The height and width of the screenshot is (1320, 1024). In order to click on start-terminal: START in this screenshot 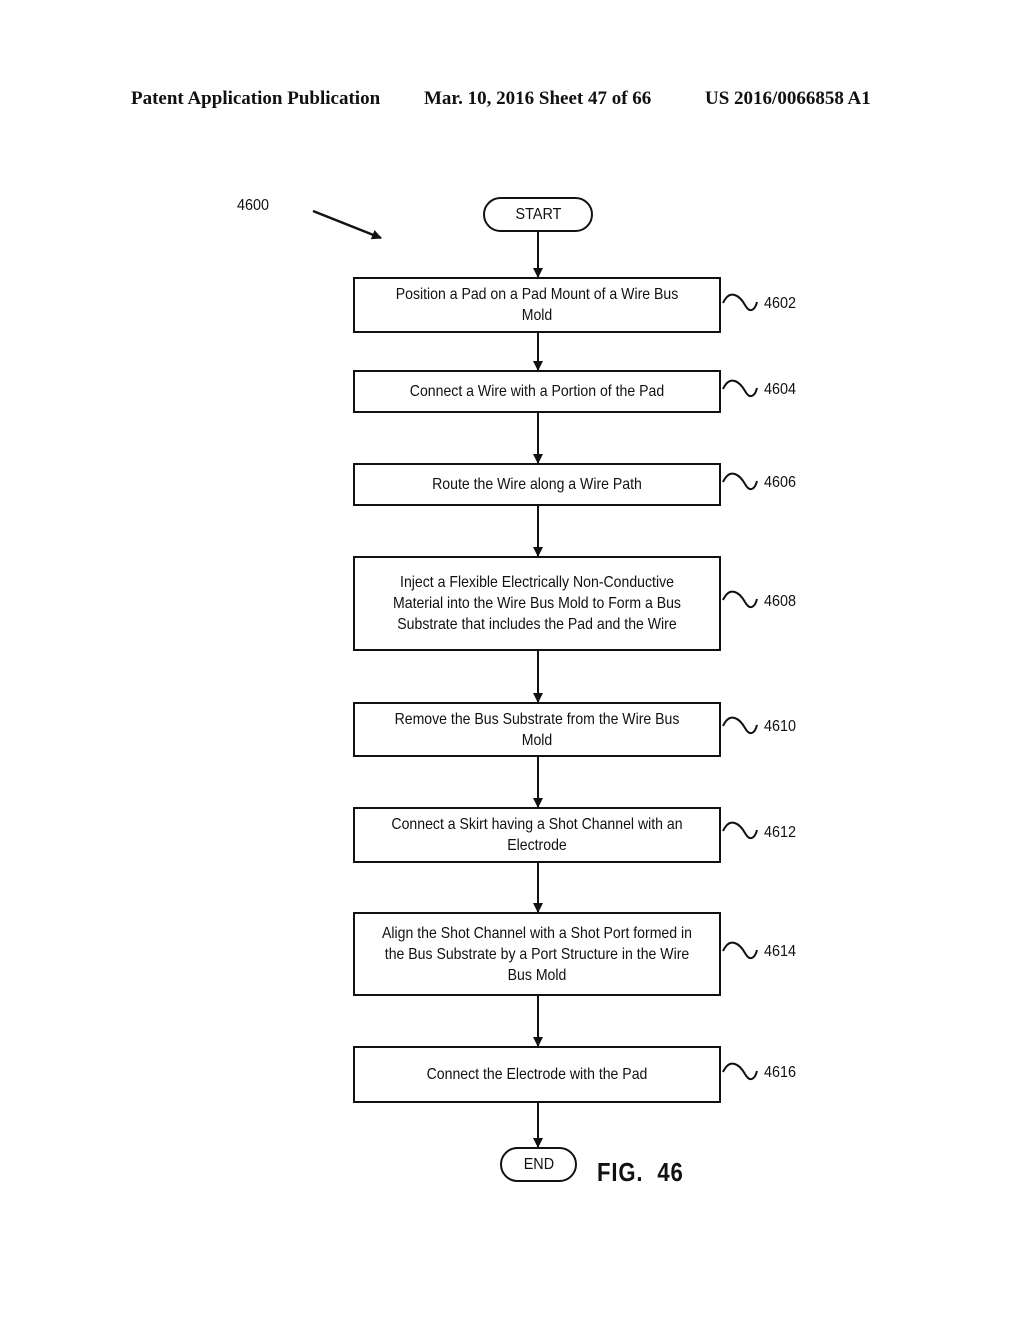, I will do `click(538, 214)`.